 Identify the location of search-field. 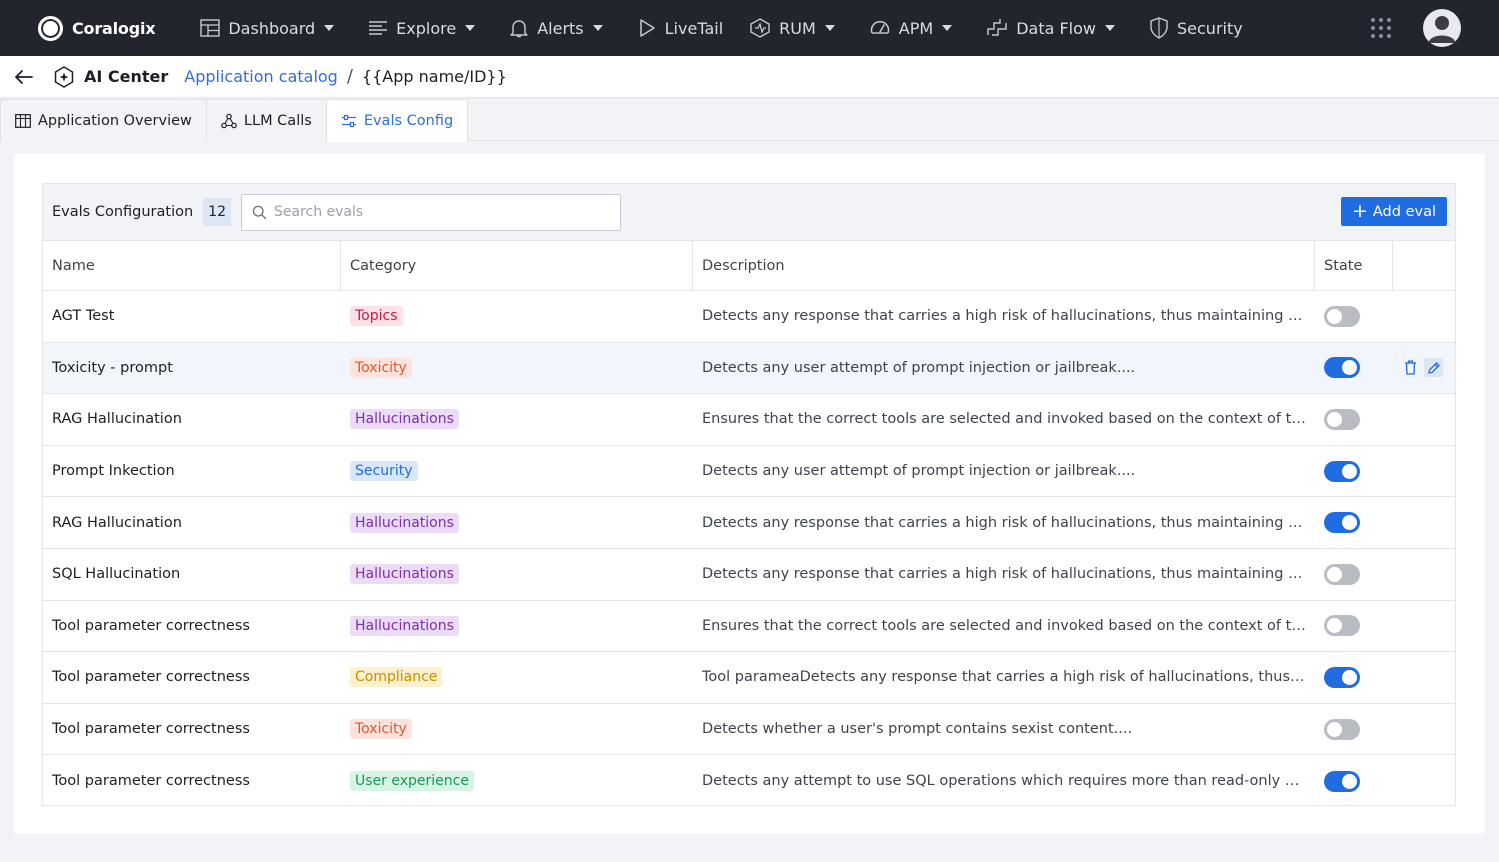
(430, 212).